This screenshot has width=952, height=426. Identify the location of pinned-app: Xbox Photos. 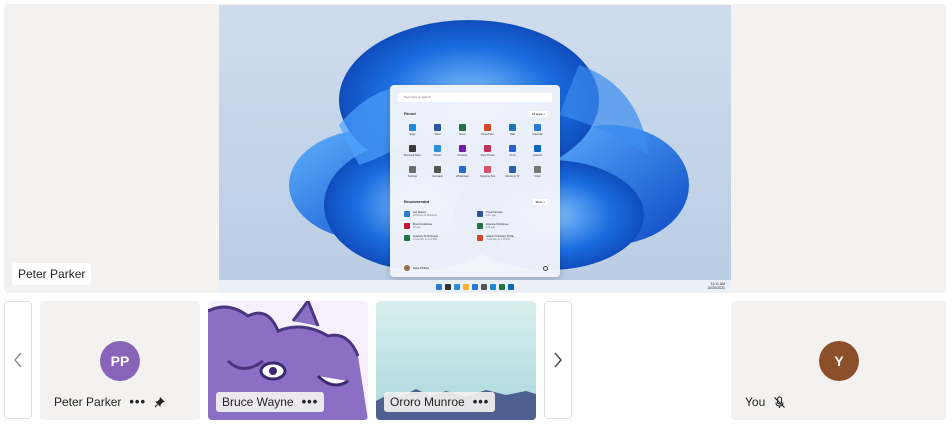
(487, 151).